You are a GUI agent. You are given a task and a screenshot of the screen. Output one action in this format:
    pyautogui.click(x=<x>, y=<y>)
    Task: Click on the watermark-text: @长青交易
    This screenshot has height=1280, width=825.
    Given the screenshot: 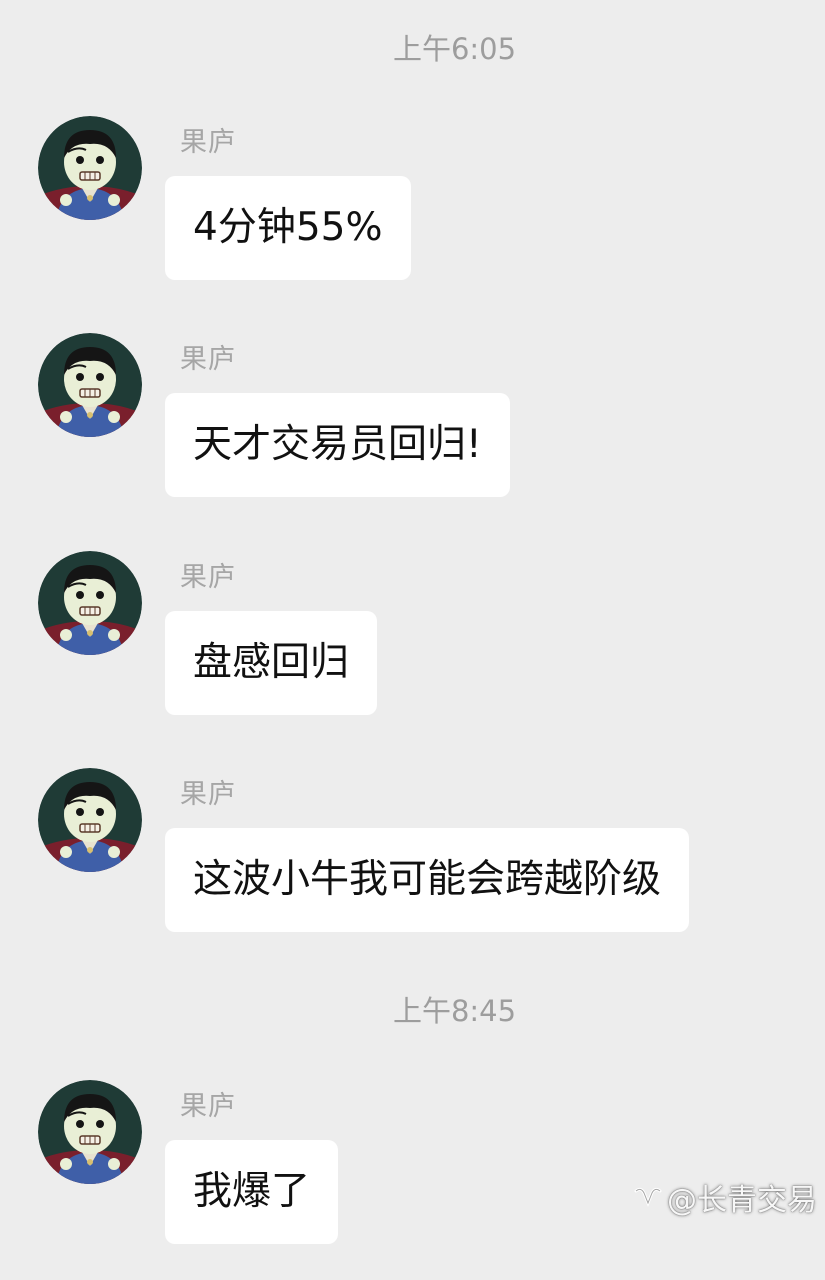 What is the action you would take?
    pyautogui.click(x=742, y=1200)
    